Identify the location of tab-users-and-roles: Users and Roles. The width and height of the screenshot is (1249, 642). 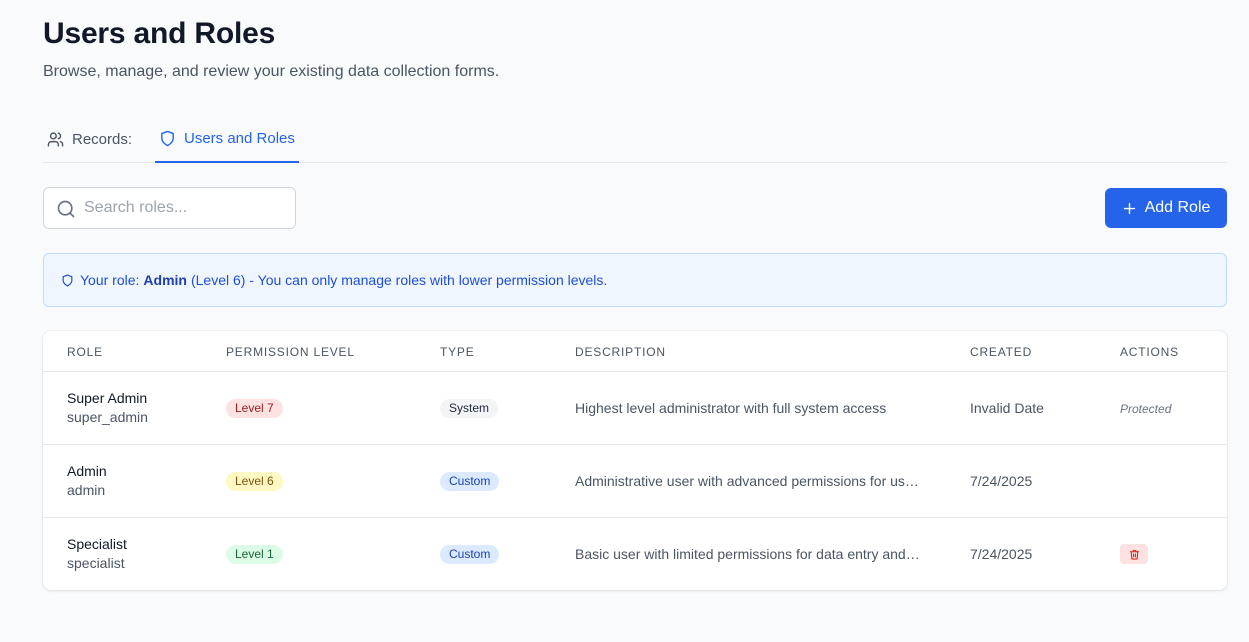
(227, 139).